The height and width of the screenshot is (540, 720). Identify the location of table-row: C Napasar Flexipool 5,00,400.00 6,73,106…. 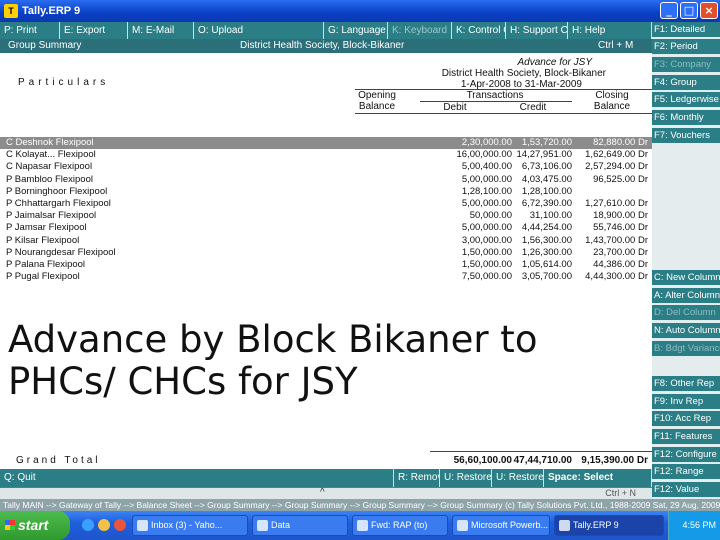
(326, 167).